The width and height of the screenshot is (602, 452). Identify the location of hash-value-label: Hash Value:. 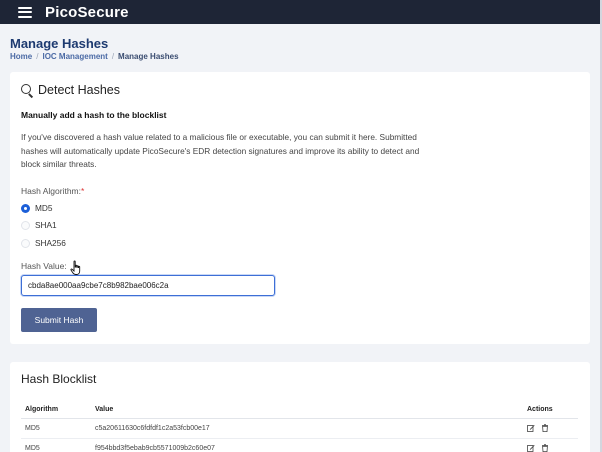
(44, 266).